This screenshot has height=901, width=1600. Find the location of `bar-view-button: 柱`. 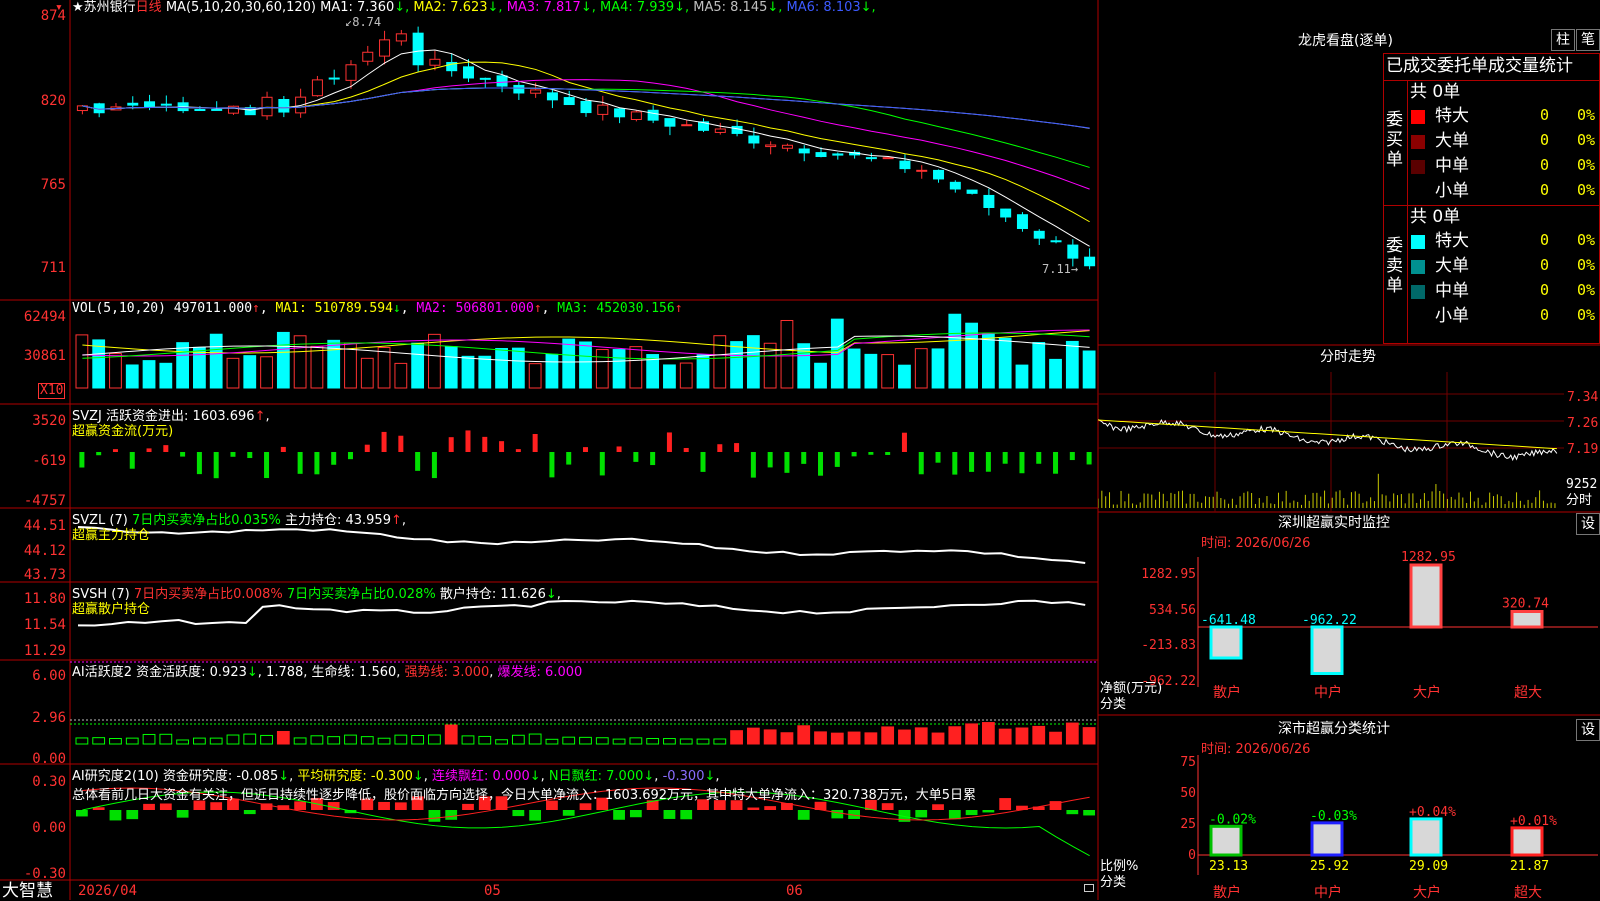

bar-view-button: 柱 is located at coordinates (1563, 40).